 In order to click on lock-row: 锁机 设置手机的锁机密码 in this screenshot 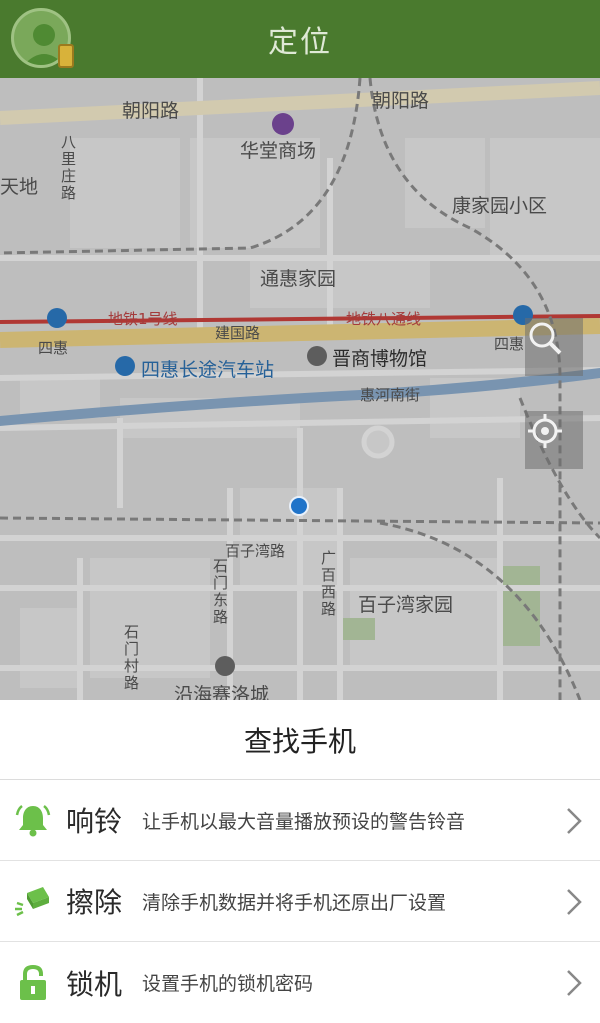, I will do `click(300, 982)`.